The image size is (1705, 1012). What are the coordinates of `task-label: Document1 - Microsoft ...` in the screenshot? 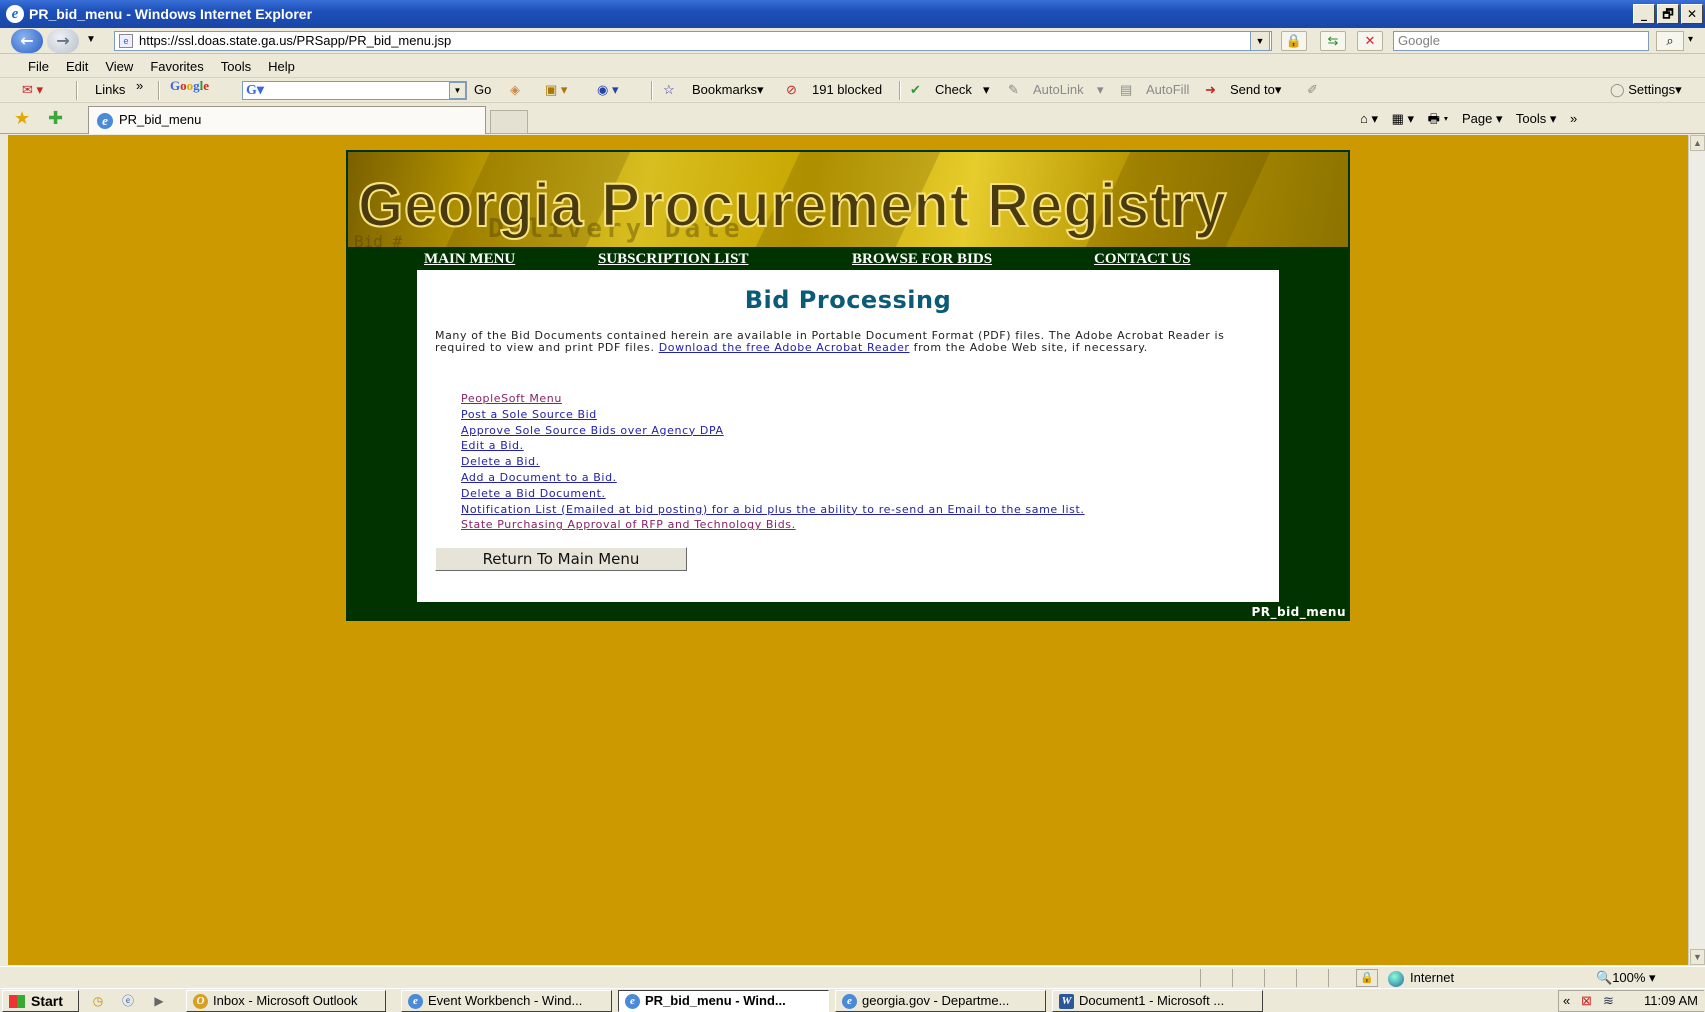 It's located at (1152, 1000).